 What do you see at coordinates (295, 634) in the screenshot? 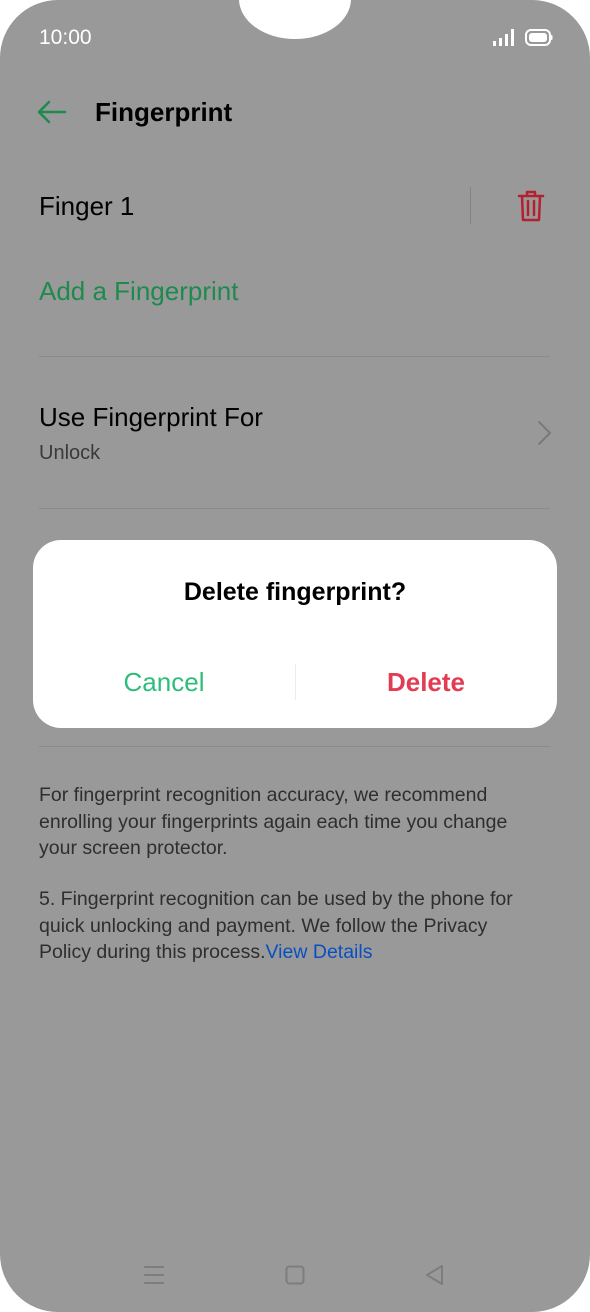
I see `delete-dialog: Delete fingerprint? Cancel Delete` at bounding box center [295, 634].